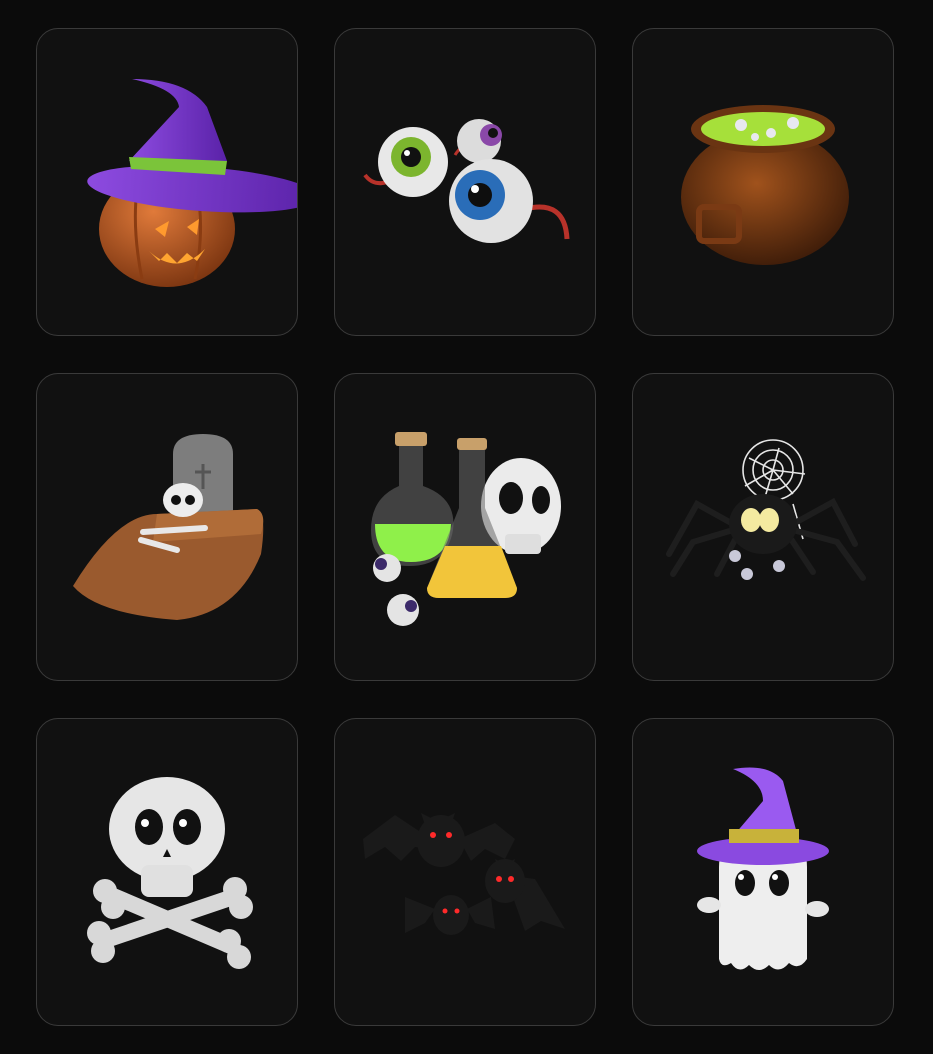  I want to click on card-bats, so click(465, 872).